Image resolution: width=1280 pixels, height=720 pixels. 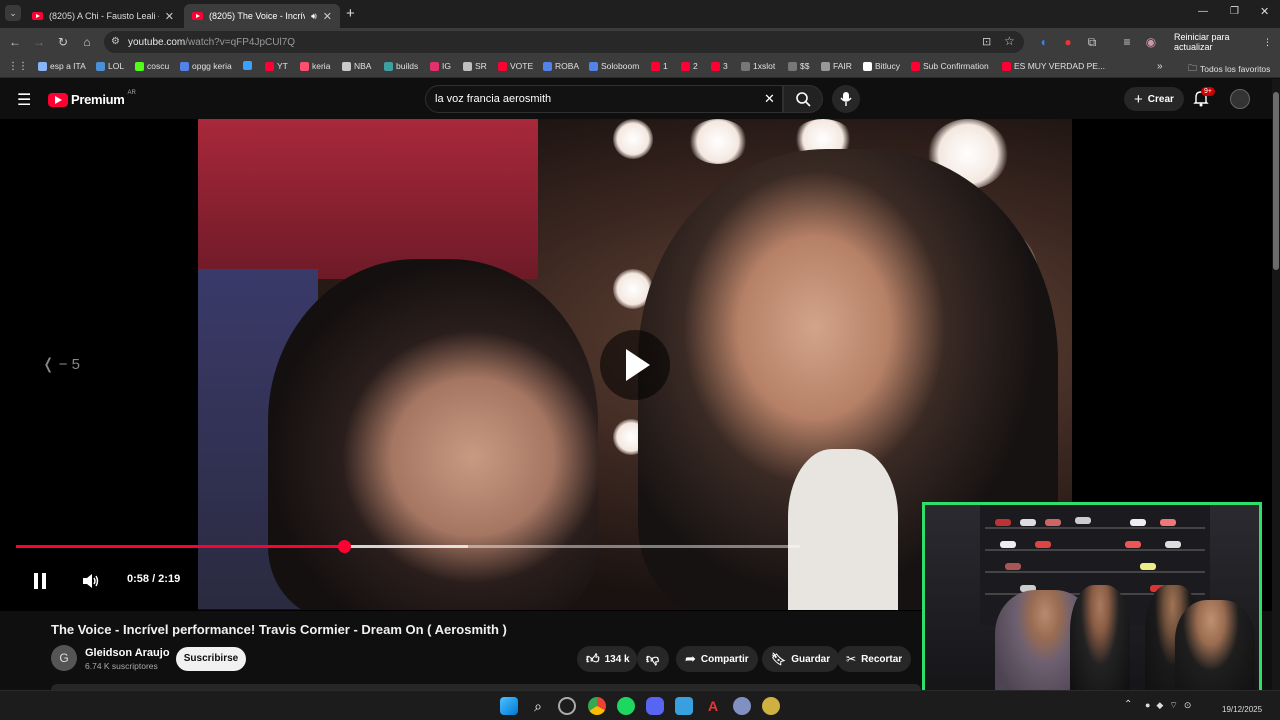 What do you see at coordinates (1092, 42) in the screenshot?
I see `extensions-puzzle-icon: ⧉` at bounding box center [1092, 42].